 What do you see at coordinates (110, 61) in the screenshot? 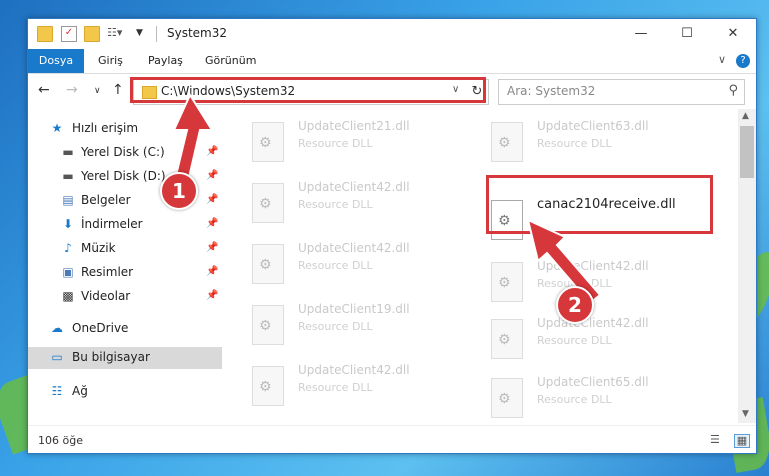
I see `tab-home: Giriş` at bounding box center [110, 61].